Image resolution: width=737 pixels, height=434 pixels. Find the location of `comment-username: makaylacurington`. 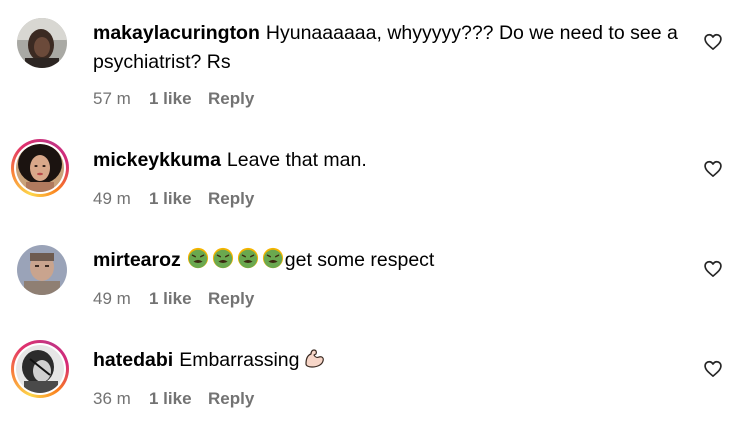

comment-username: makaylacurington is located at coordinates (176, 33).